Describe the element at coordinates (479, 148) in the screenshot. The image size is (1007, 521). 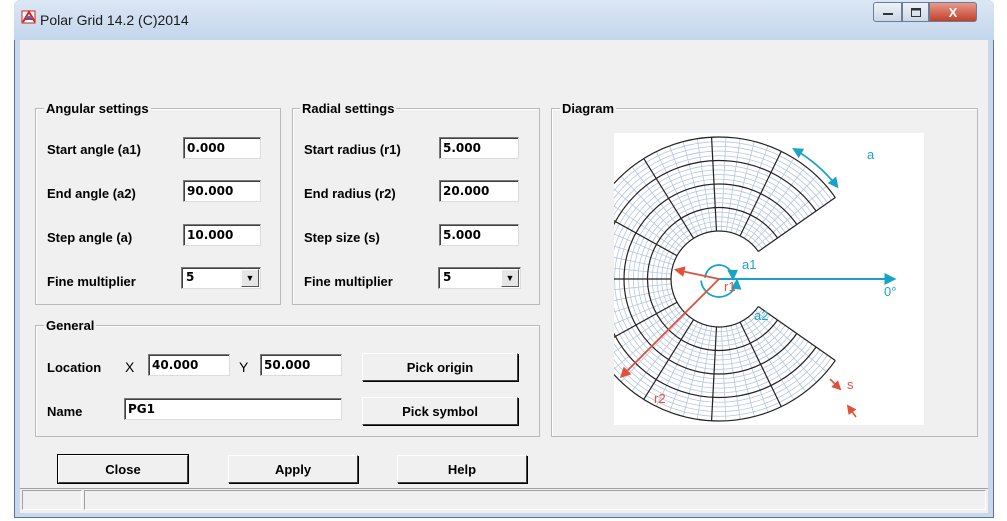
I see `start-radius-input: 5.000` at that location.